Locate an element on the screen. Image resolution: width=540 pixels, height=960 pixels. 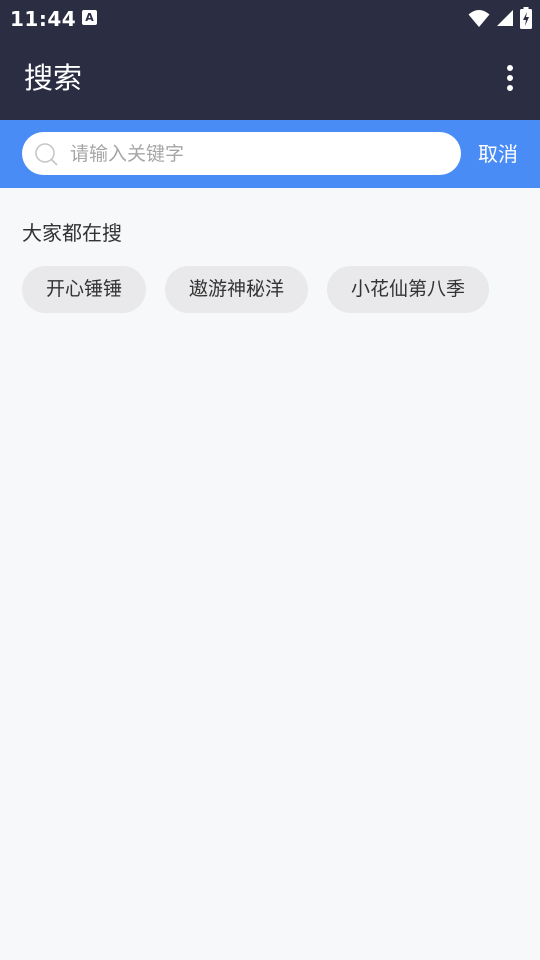
battery-charging-icon is located at coordinates (526, 18).